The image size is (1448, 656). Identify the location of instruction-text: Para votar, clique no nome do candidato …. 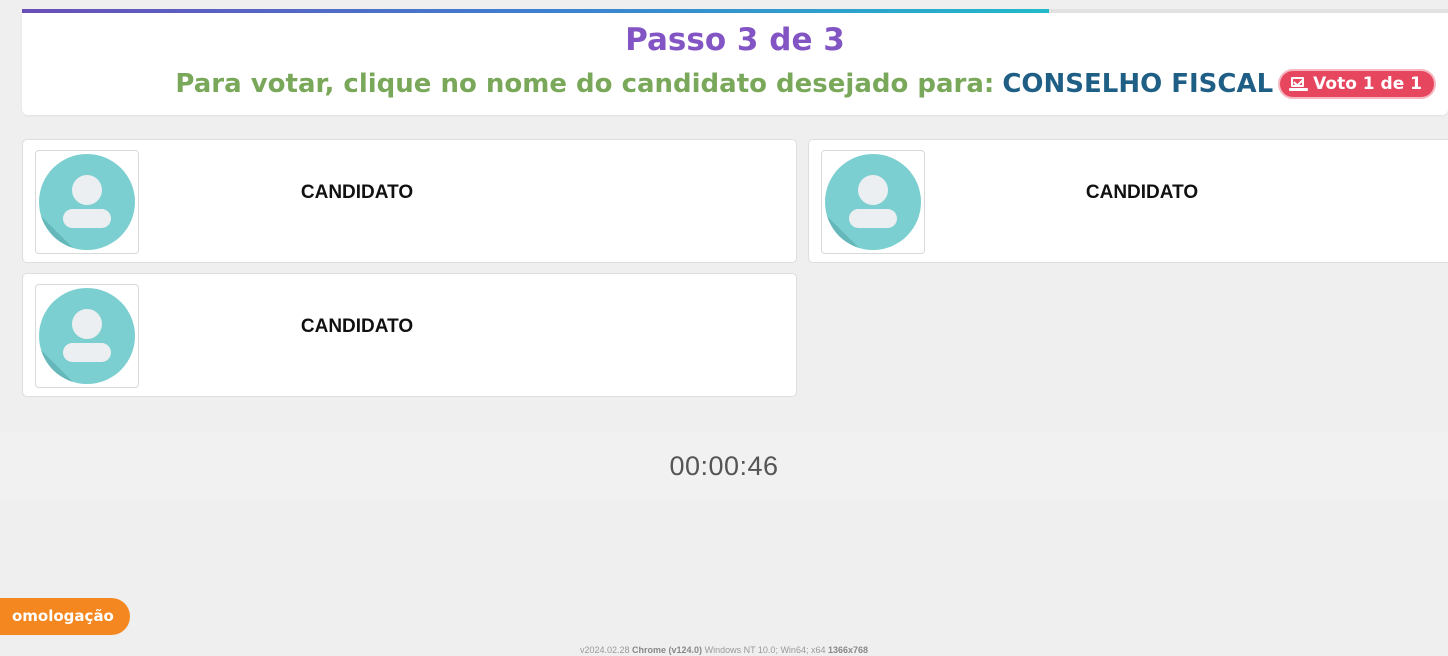
(585, 84).